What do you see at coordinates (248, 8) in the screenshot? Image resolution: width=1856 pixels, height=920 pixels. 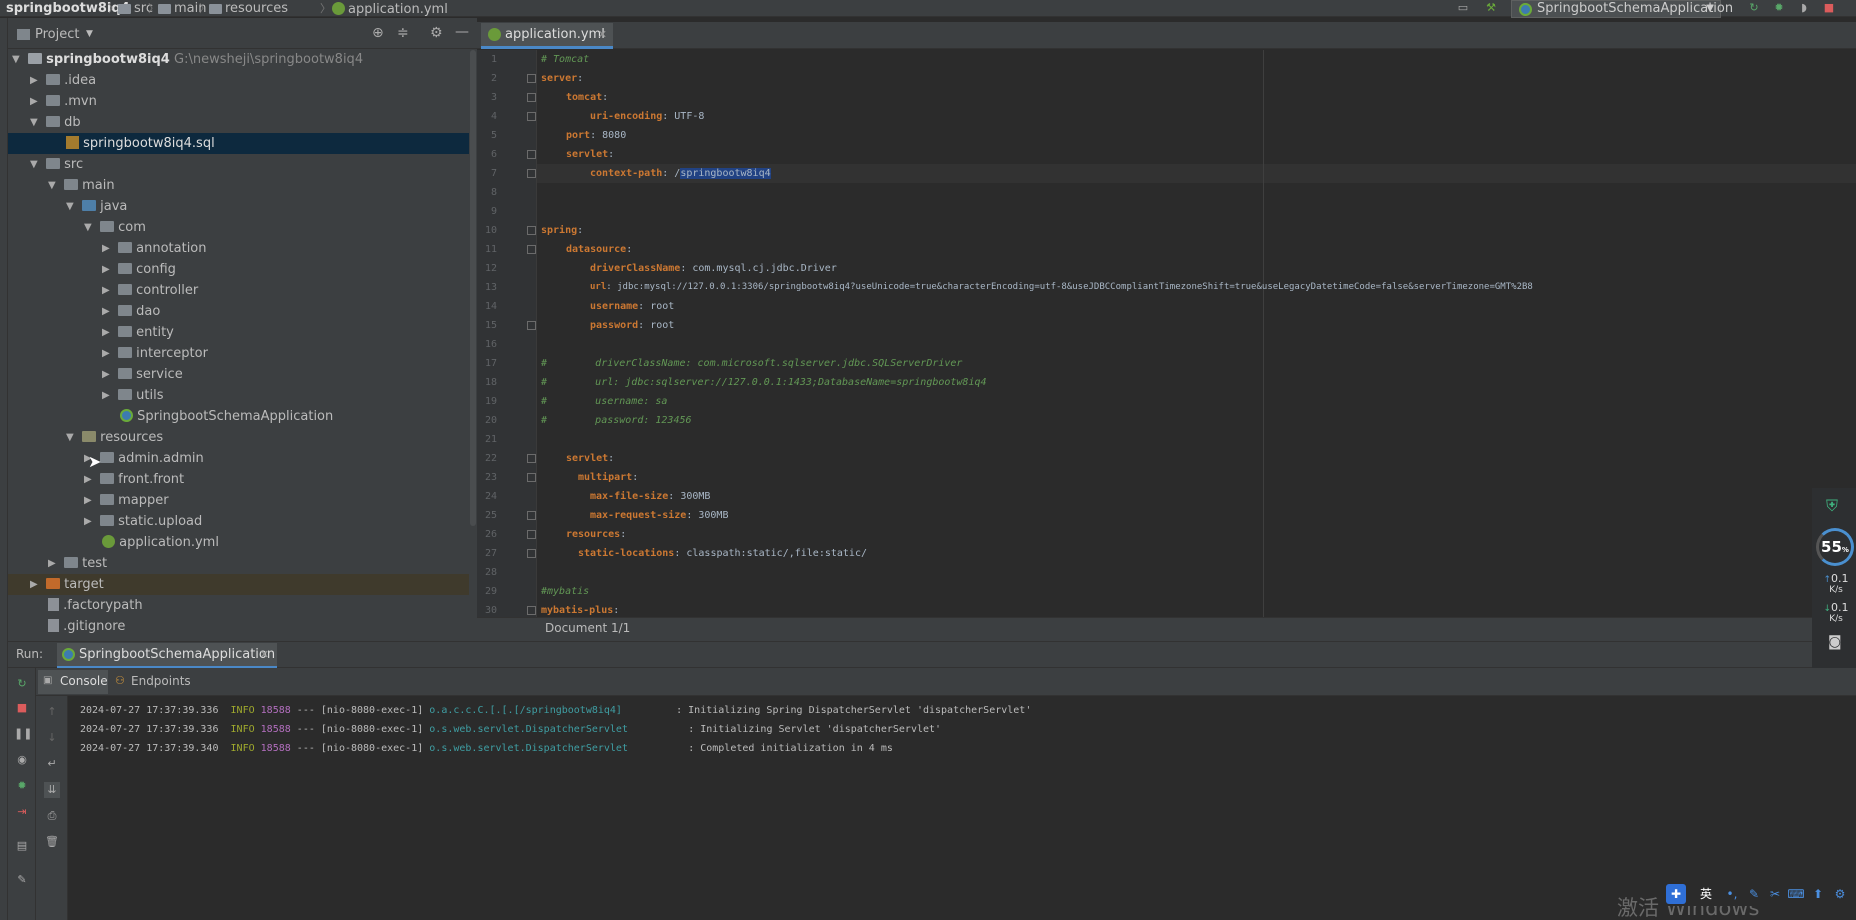 I see `breadcrumb-resources: resources` at bounding box center [248, 8].